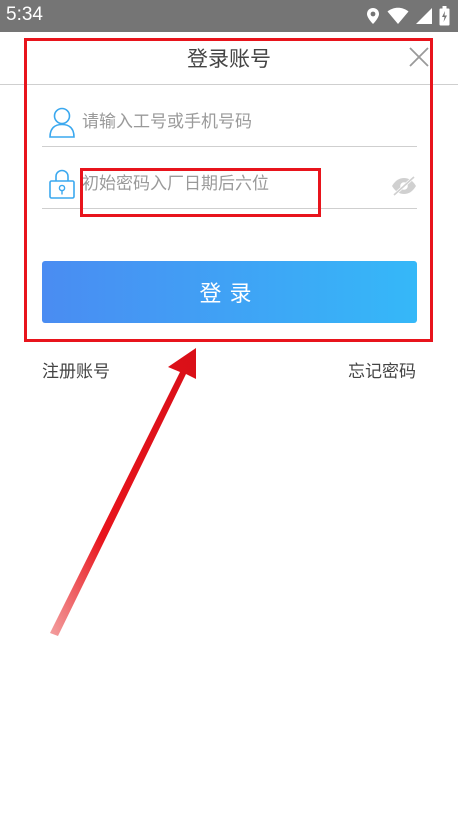 The width and height of the screenshot is (458, 820). I want to click on location-icon, so click(373, 16).